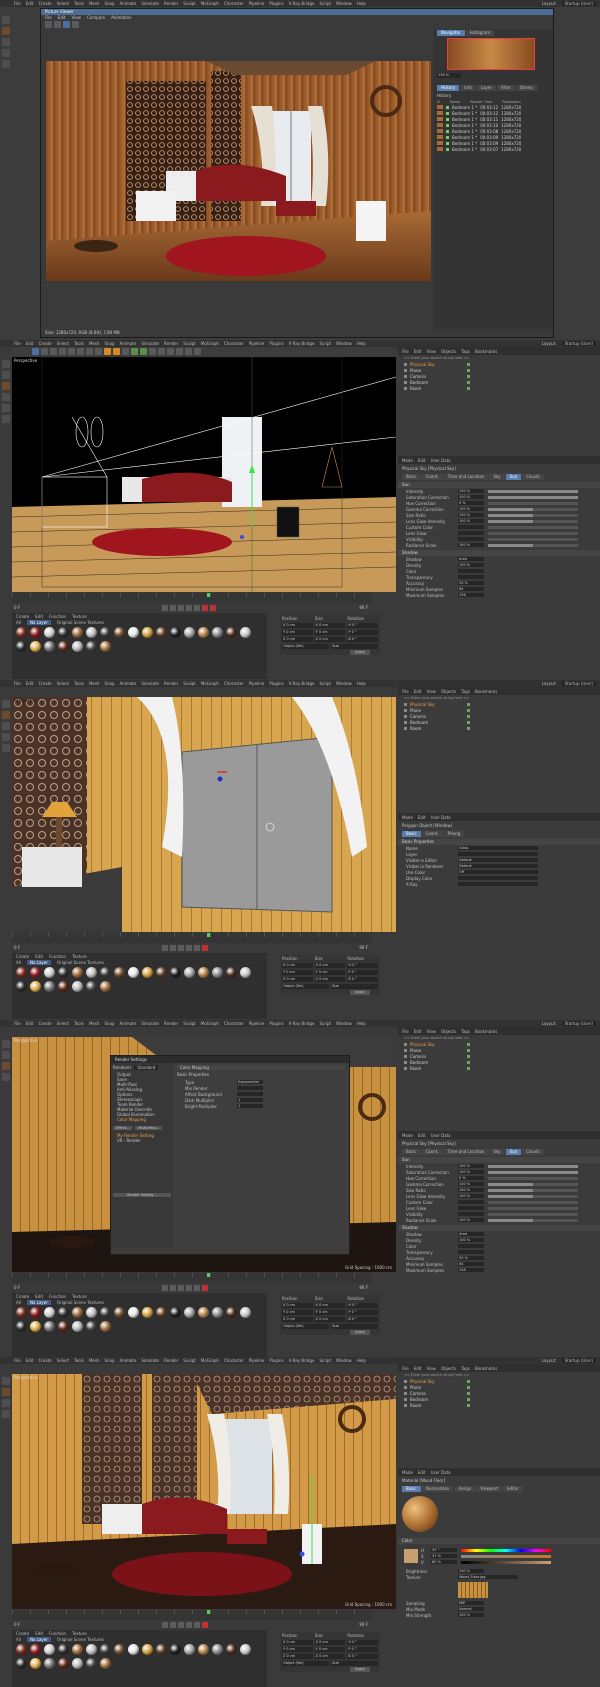 The height and width of the screenshot is (1687, 600). Describe the element at coordinates (189, 947) in the screenshot. I see `next-key-icon` at that location.